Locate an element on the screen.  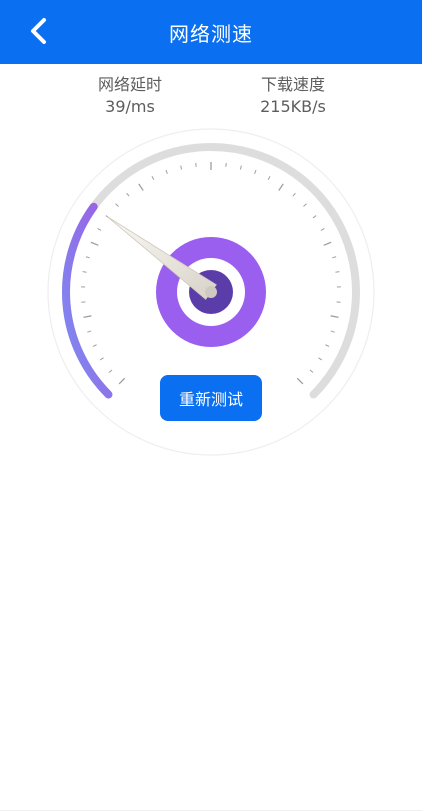
latency-value: 39/ms is located at coordinates (130, 106).